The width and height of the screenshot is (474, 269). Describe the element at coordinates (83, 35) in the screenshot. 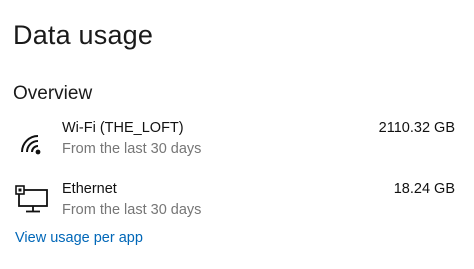

I see `page-title: Data usage` at that location.